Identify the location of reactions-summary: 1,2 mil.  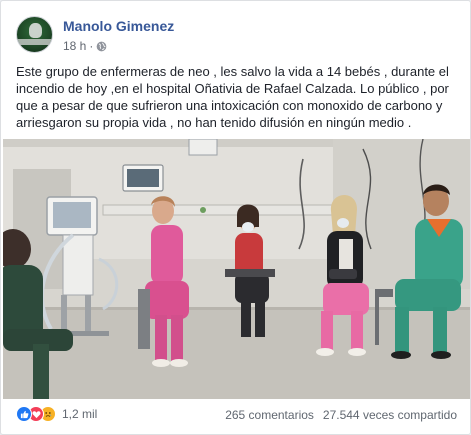
(56, 414).